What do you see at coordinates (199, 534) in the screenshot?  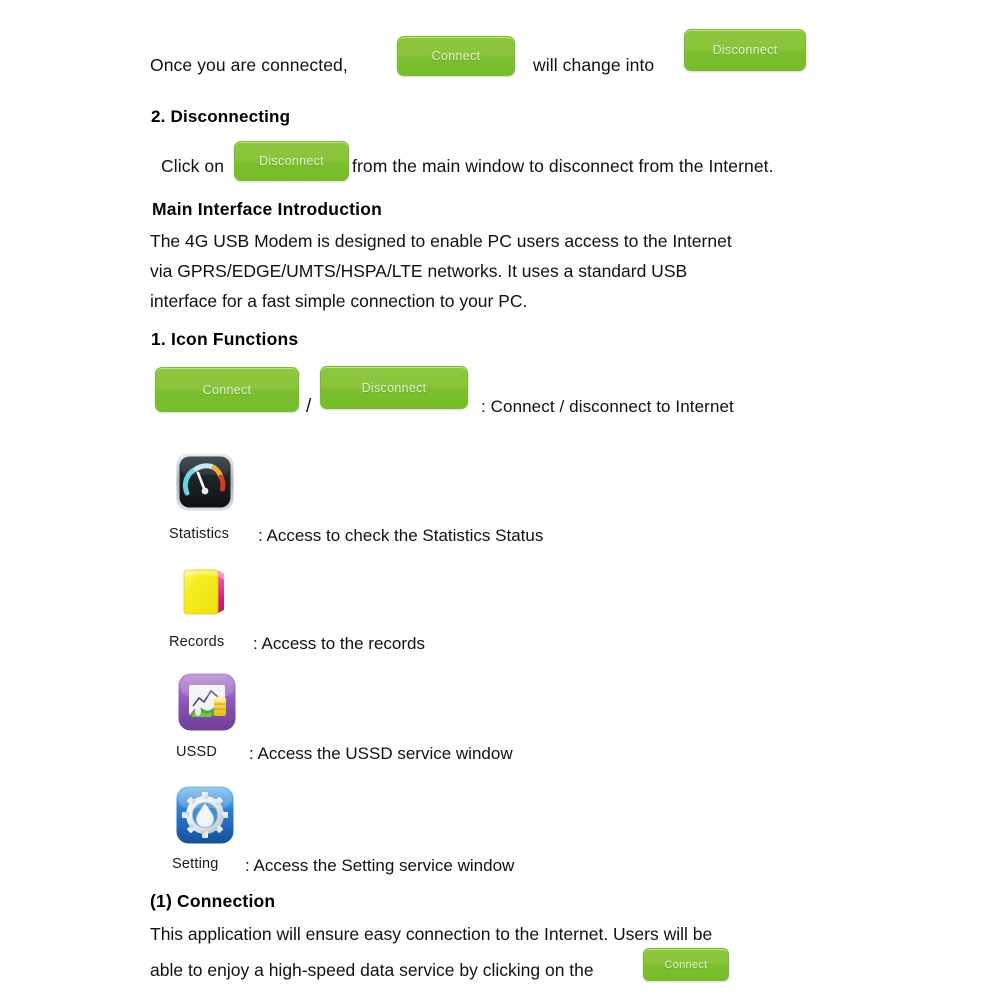 I see `statistics-icon-label: Statistics` at bounding box center [199, 534].